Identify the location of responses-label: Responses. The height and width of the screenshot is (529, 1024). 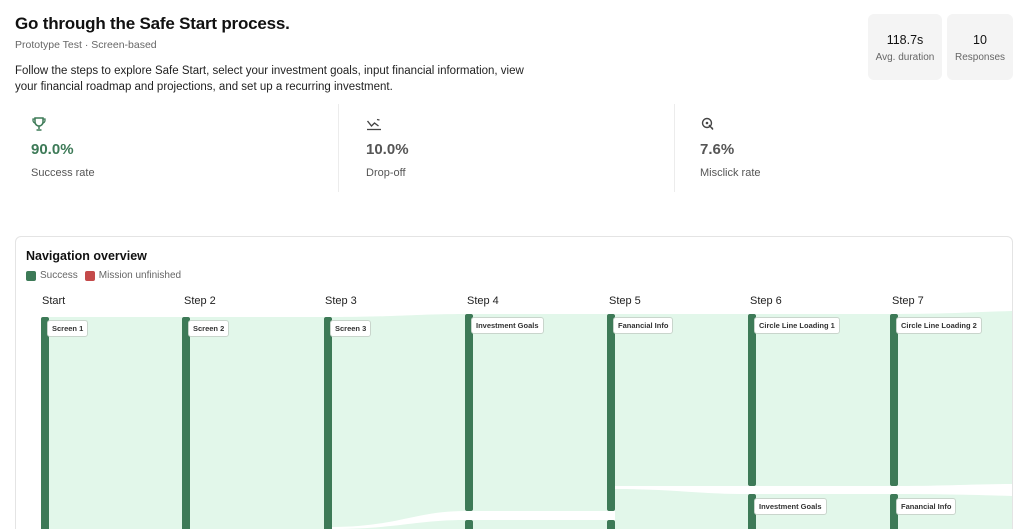
(980, 57).